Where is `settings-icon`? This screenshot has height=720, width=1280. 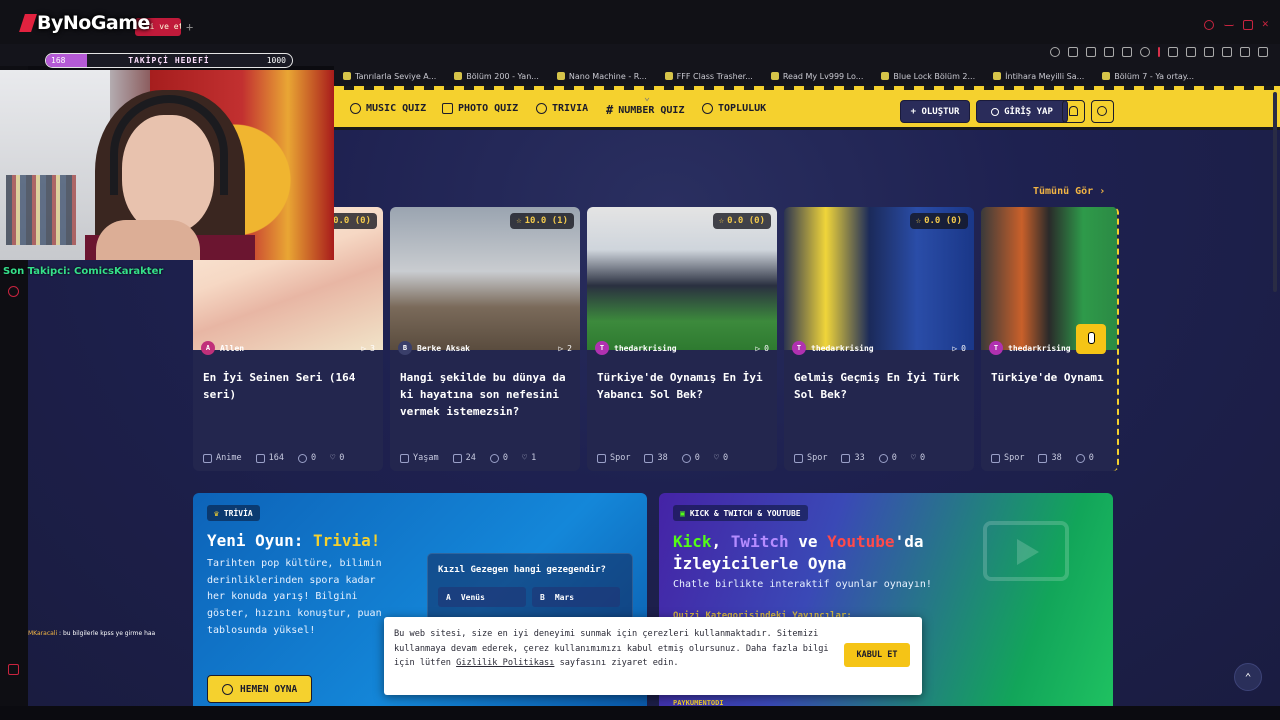
settings-icon is located at coordinates (13, 291).